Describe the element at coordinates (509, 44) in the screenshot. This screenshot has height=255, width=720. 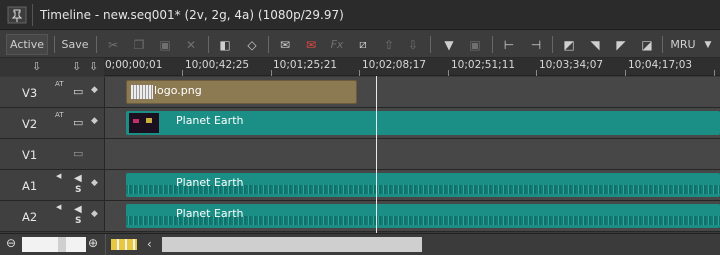
I see `trim-left-icon: ⊢` at that location.